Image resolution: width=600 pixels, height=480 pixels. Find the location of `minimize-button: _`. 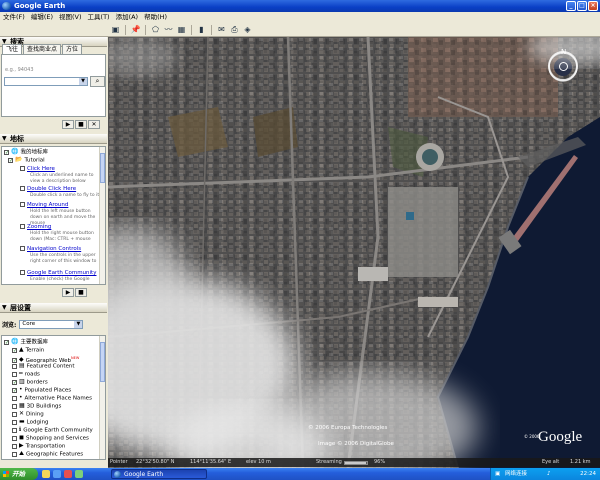

minimize-button: _ is located at coordinates (571, 6).